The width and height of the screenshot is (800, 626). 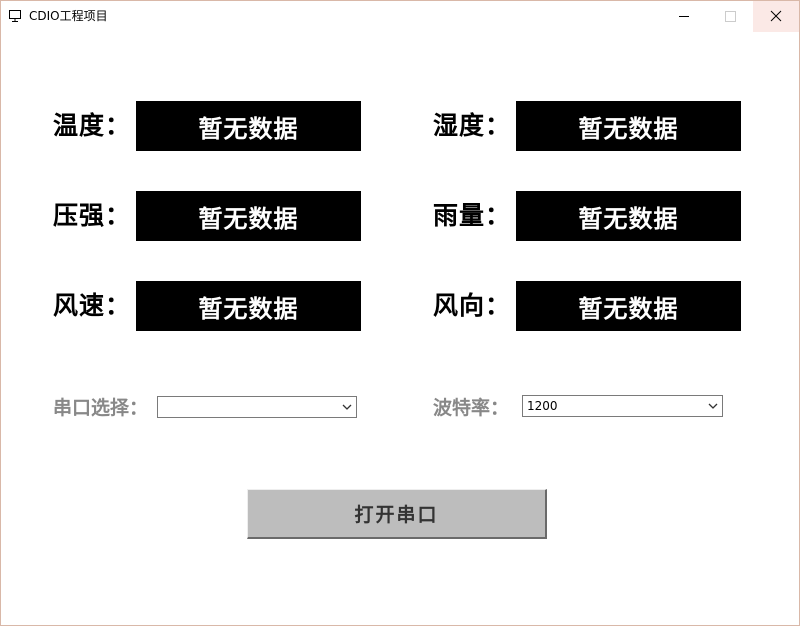 What do you see at coordinates (248, 126) in the screenshot?
I see `temperature-value: 暂无数据` at bounding box center [248, 126].